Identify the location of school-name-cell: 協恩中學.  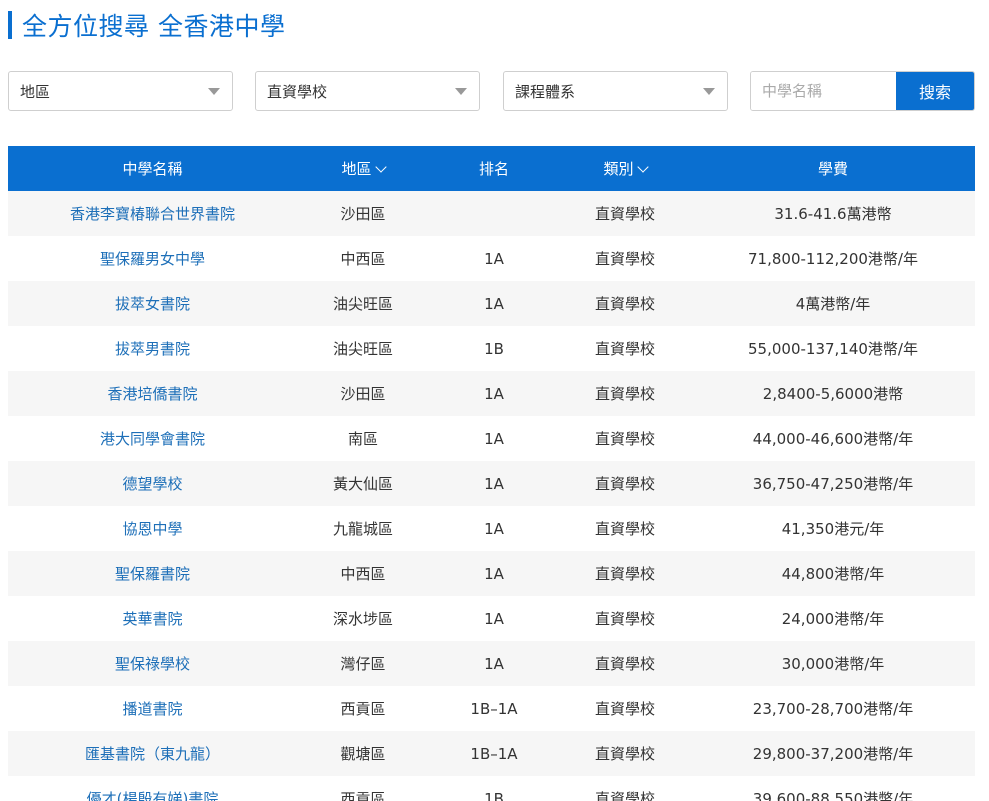
(152, 528).